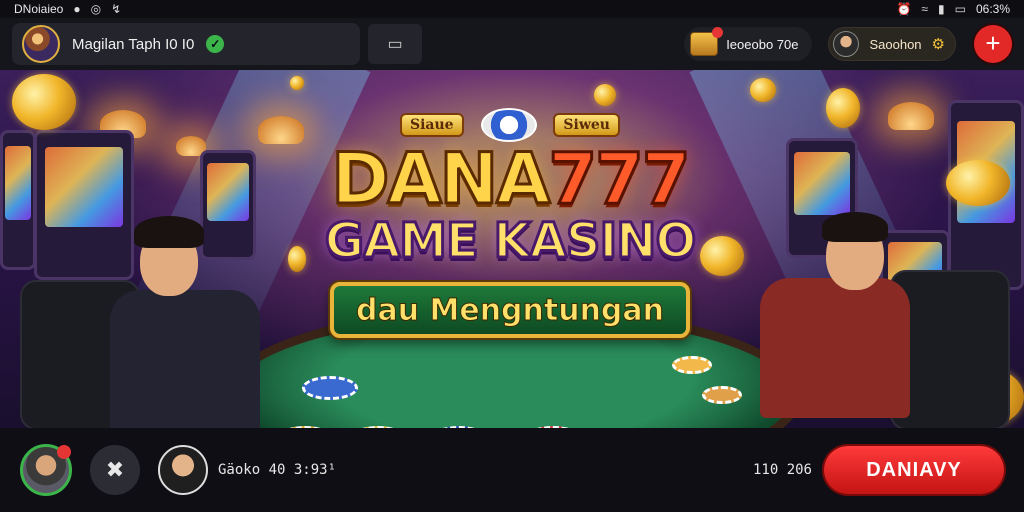 This screenshot has width=1024, height=512. I want to click on wifi-icon: ≈, so click(925, 9).